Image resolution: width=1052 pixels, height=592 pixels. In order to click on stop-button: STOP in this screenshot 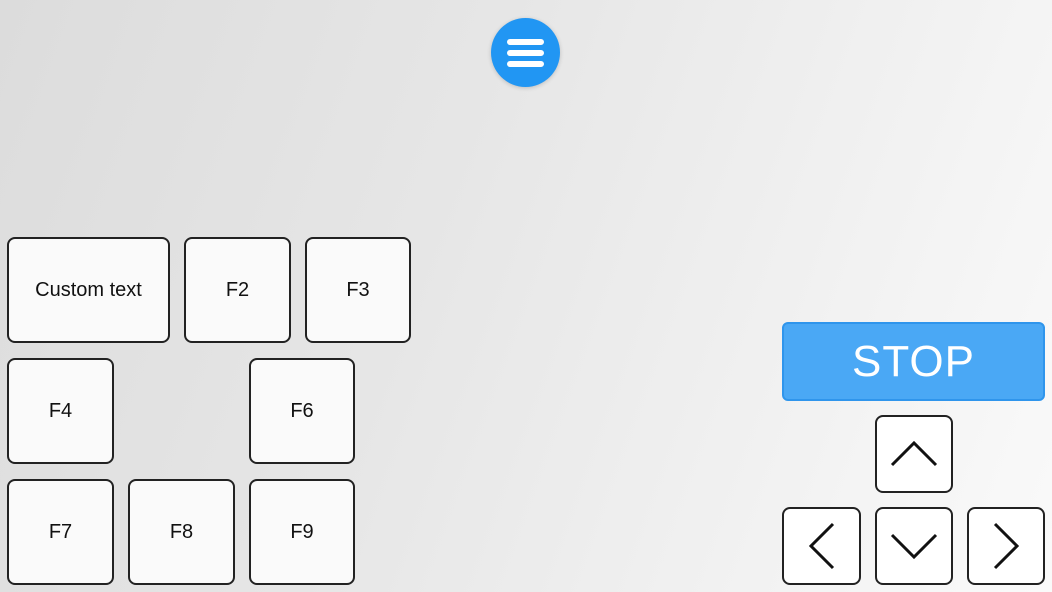, I will do `click(913, 361)`.